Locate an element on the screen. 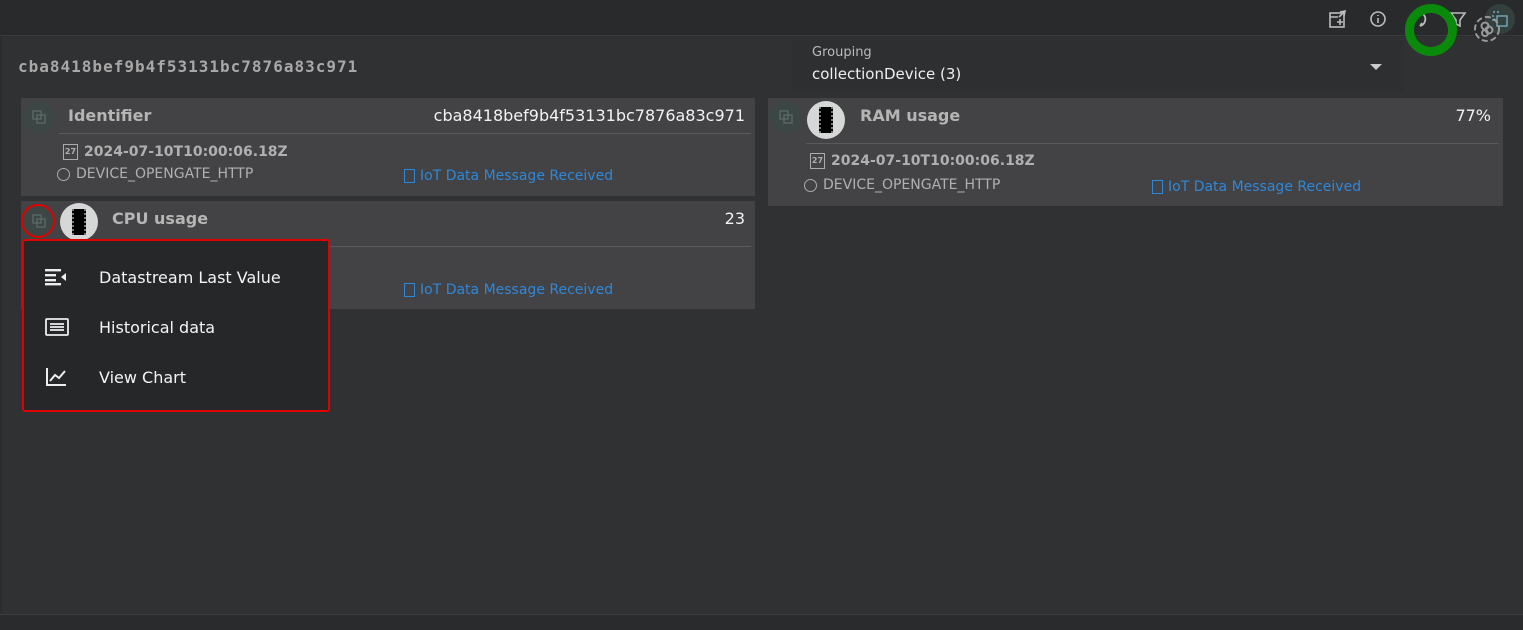  menu-item-view-chart: View Chart is located at coordinates (176, 377).